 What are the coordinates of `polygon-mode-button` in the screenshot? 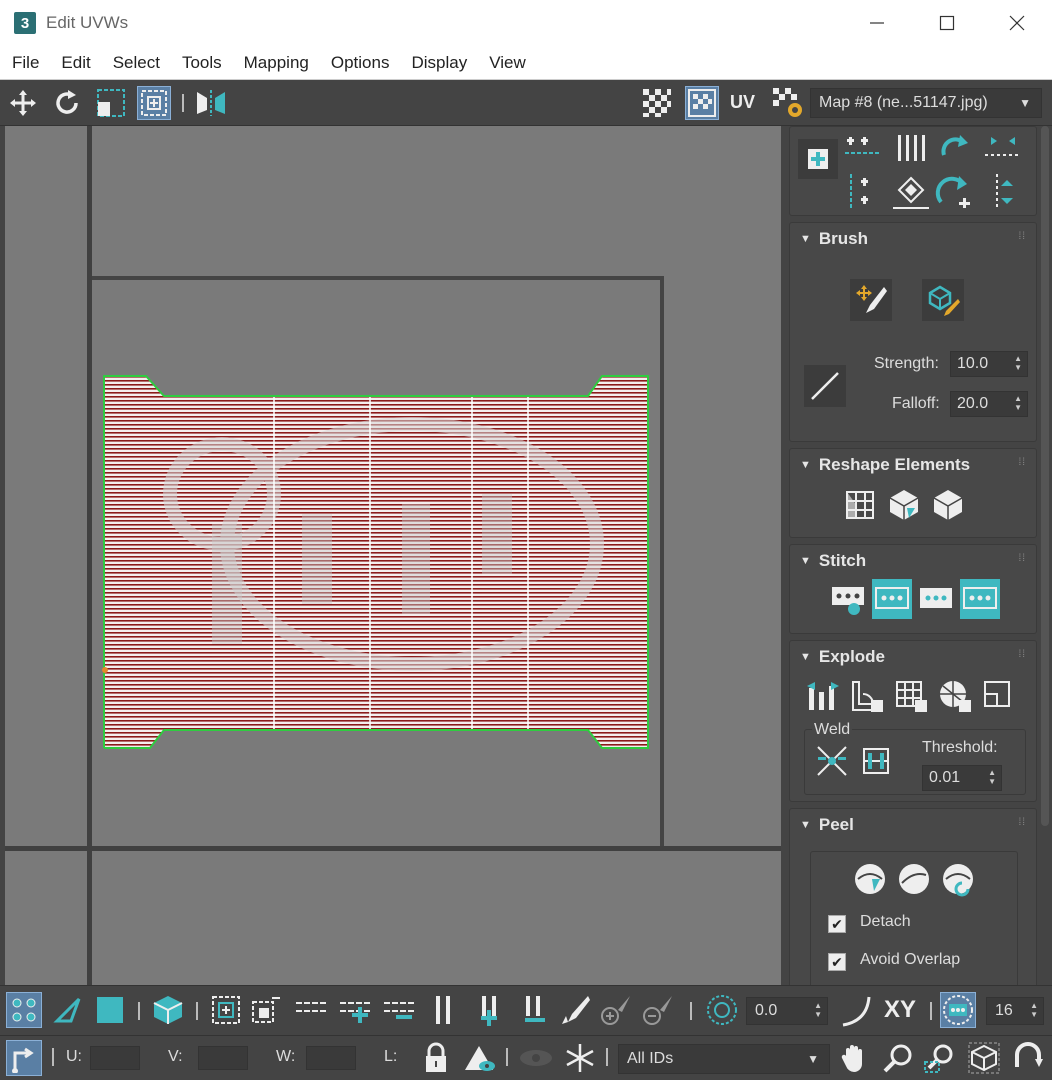 It's located at (110, 1010).